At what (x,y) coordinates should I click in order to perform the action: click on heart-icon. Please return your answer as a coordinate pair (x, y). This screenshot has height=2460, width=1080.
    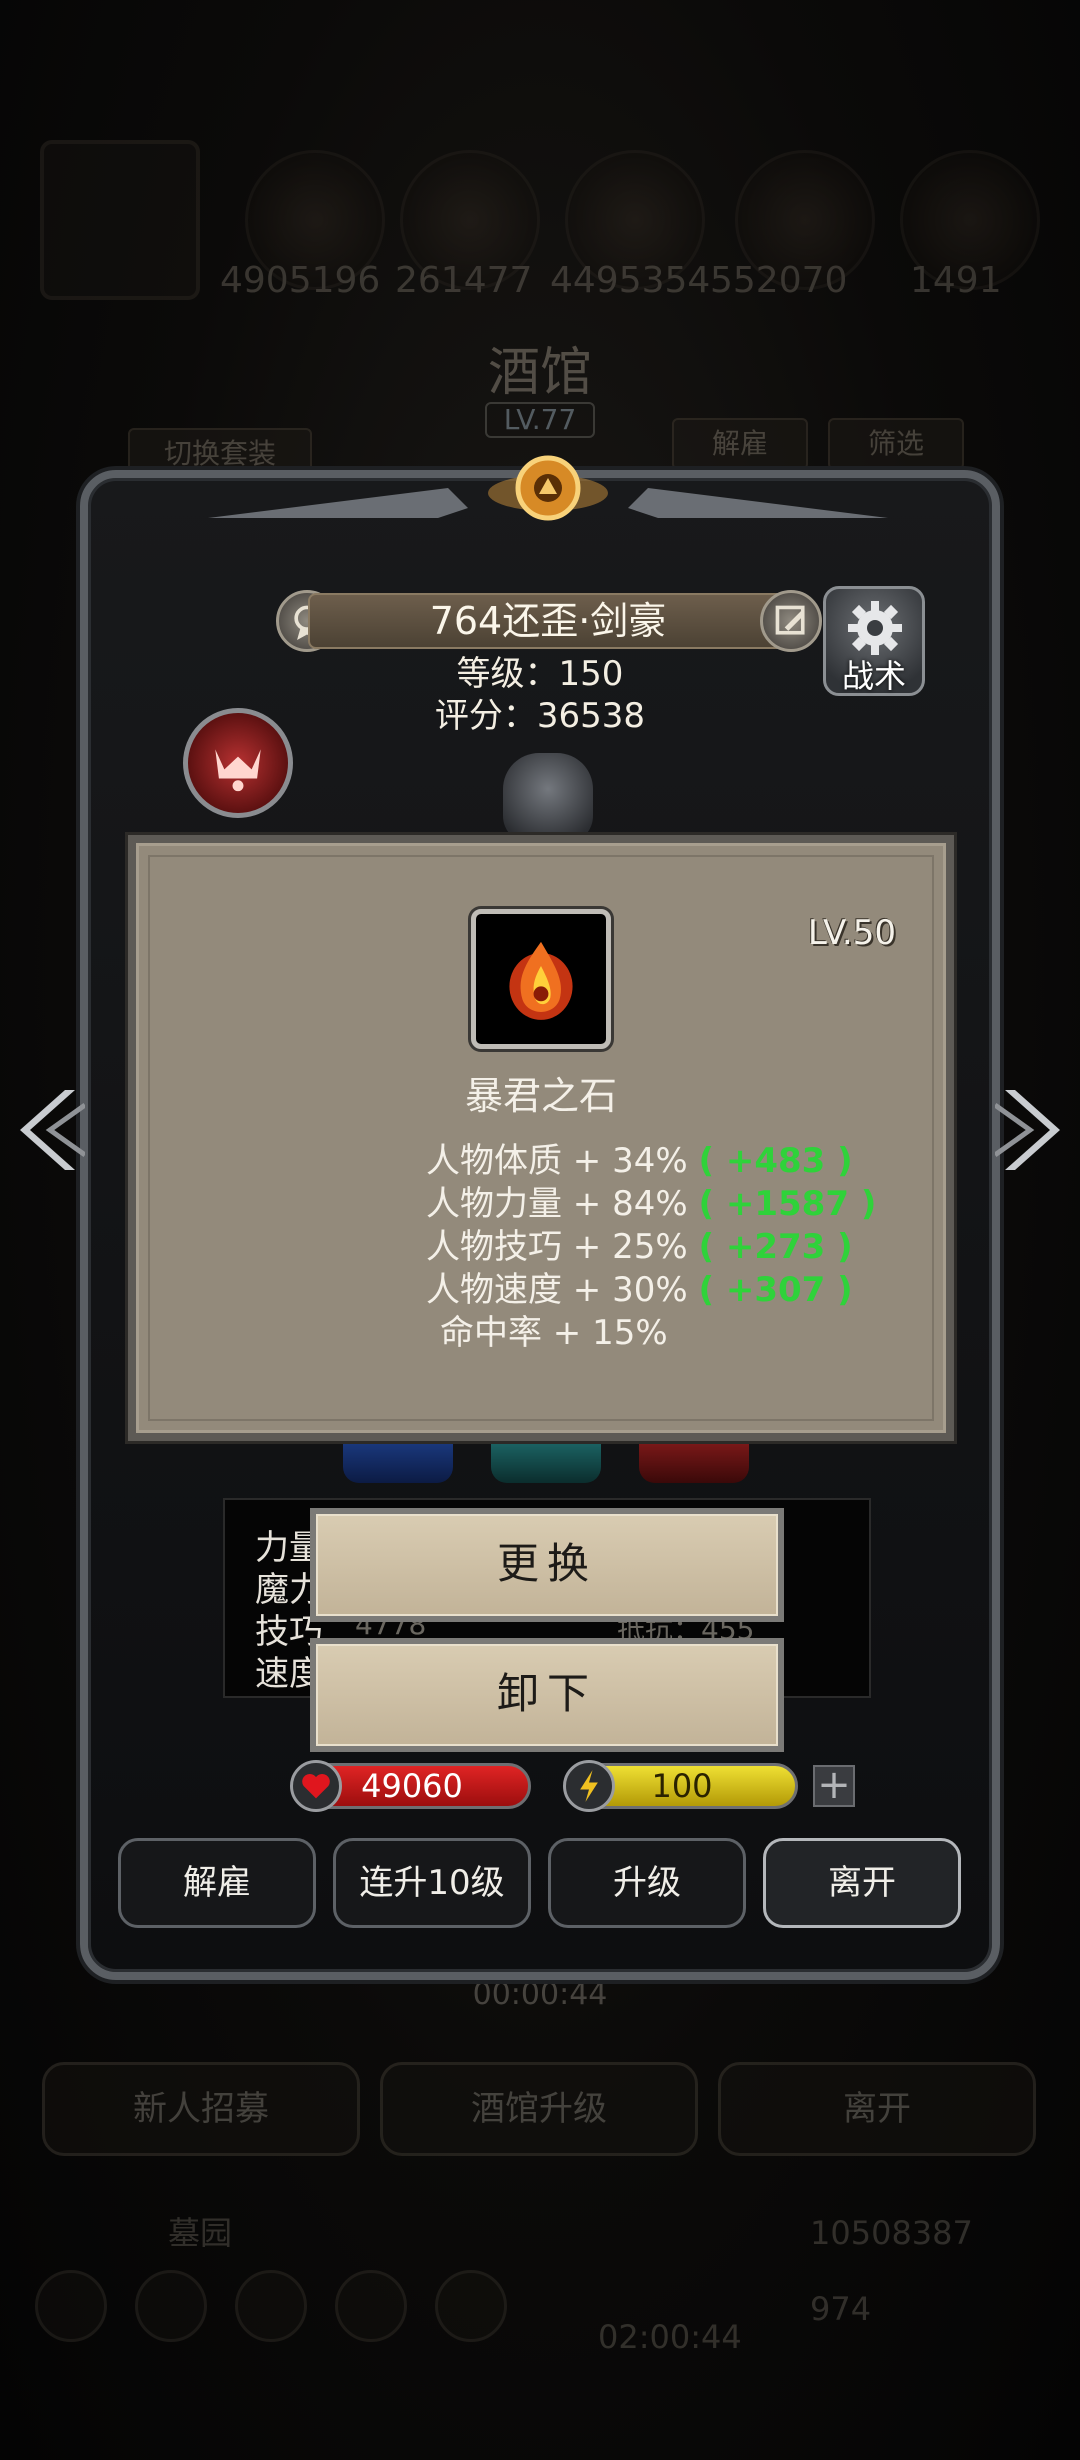
    Looking at the image, I should click on (316, 1786).